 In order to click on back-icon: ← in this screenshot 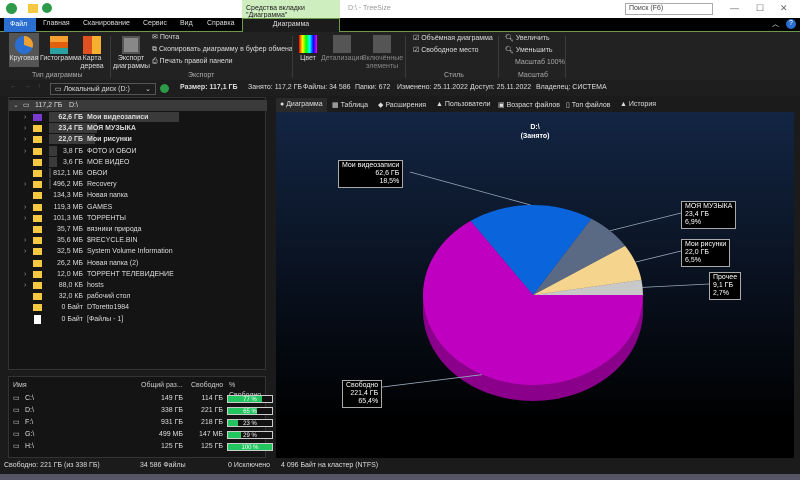, I will do `click(13, 86)`.